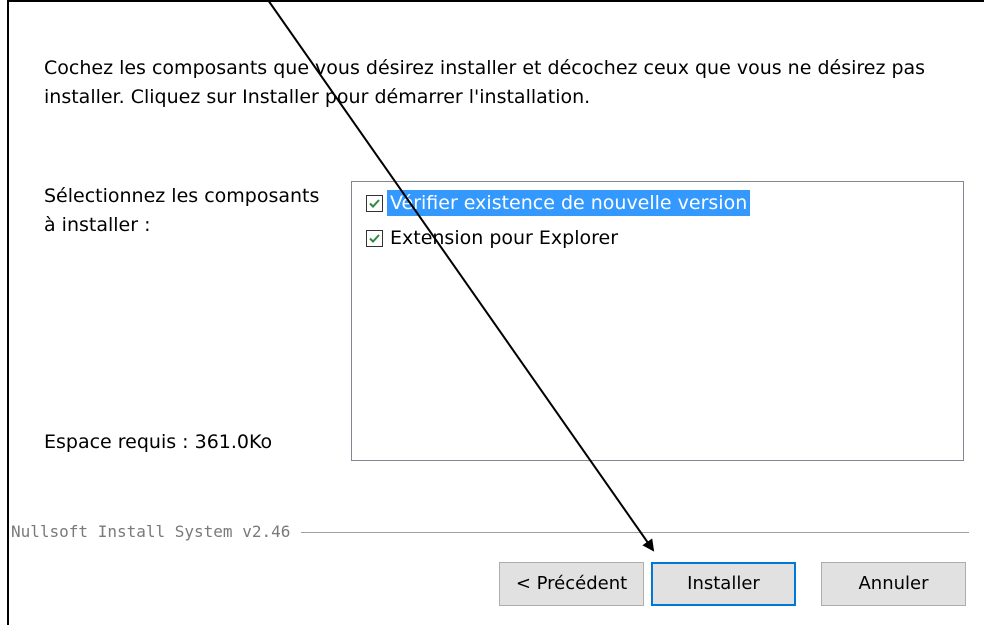 The image size is (984, 625). I want to click on space-required-label: Espace requis : 361.0Ko, so click(158, 442).